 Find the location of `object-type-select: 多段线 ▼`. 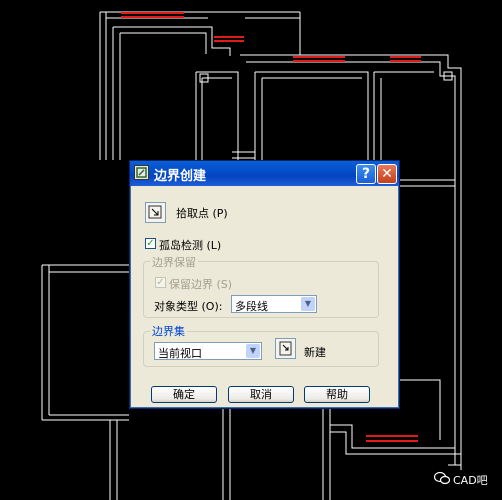

object-type-select: 多段线 ▼ is located at coordinates (274, 304).